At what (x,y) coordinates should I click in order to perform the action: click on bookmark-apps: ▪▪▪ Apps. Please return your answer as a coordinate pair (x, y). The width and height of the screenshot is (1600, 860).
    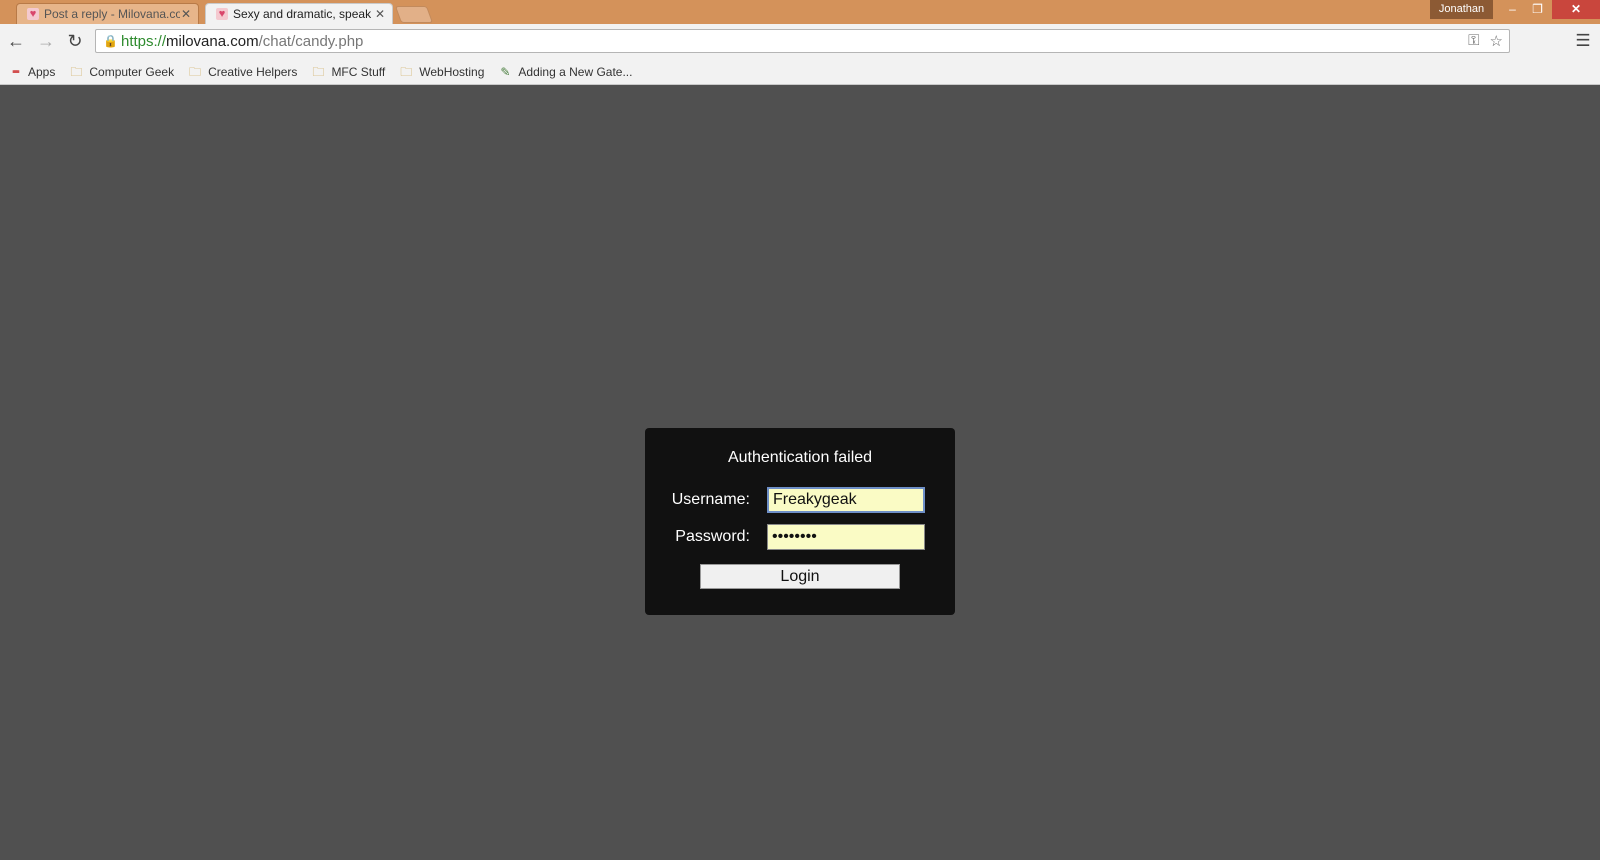
    Looking at the image, I should click on (31, 72).